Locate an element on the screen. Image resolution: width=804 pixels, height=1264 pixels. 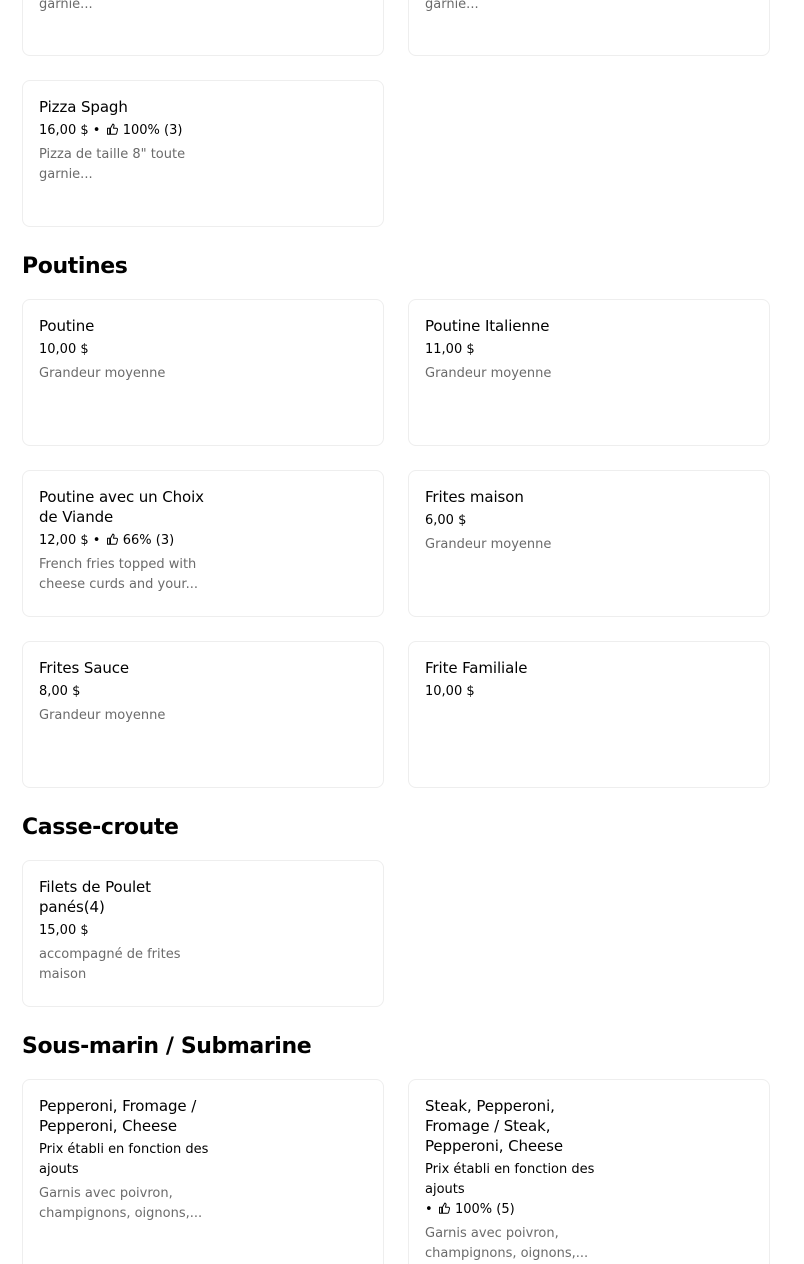
item-rating-row: • 100% (5) is located at coordinates (515, 1210).